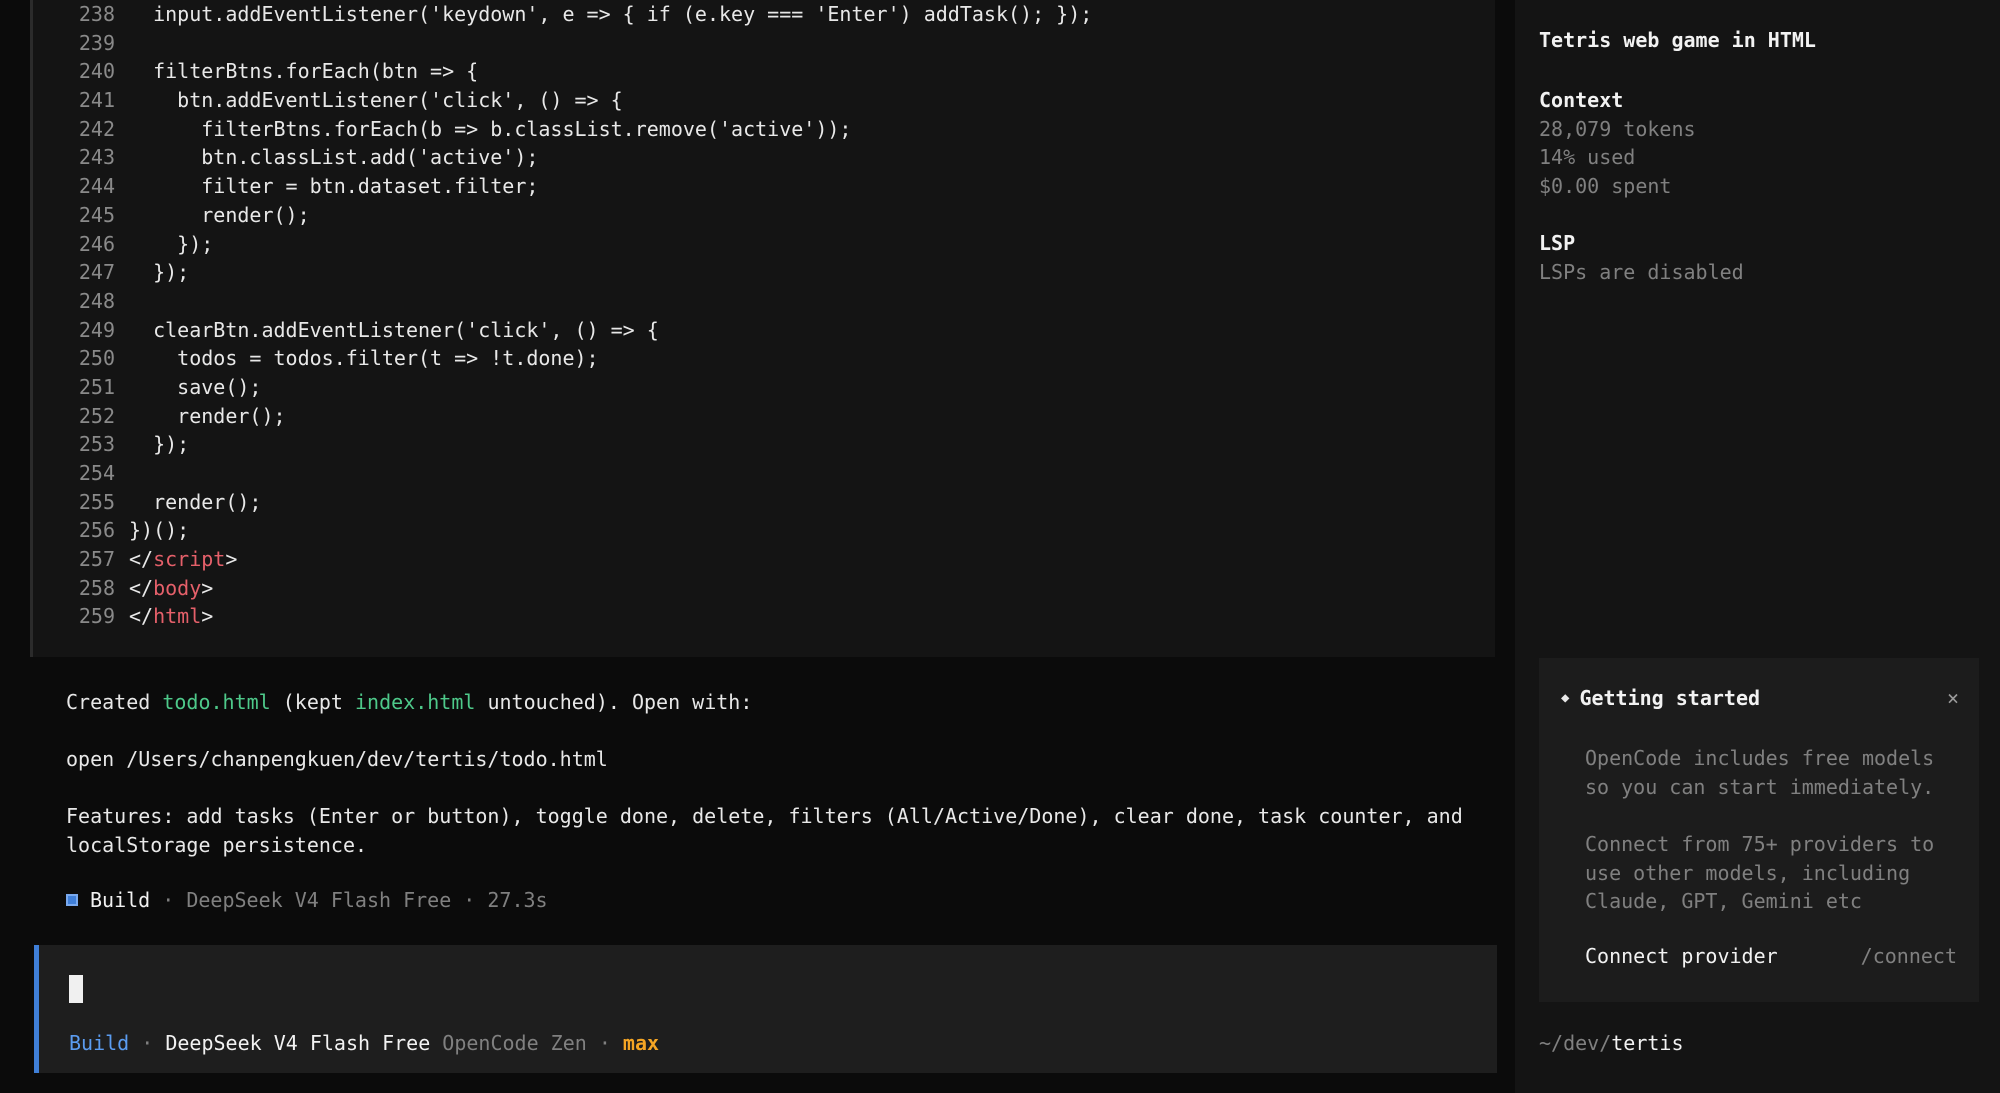  What do you see at coordinates (517, 900) in the screenshot?
I see `build-duration: 27.3s` at bounding box center [517, 900].